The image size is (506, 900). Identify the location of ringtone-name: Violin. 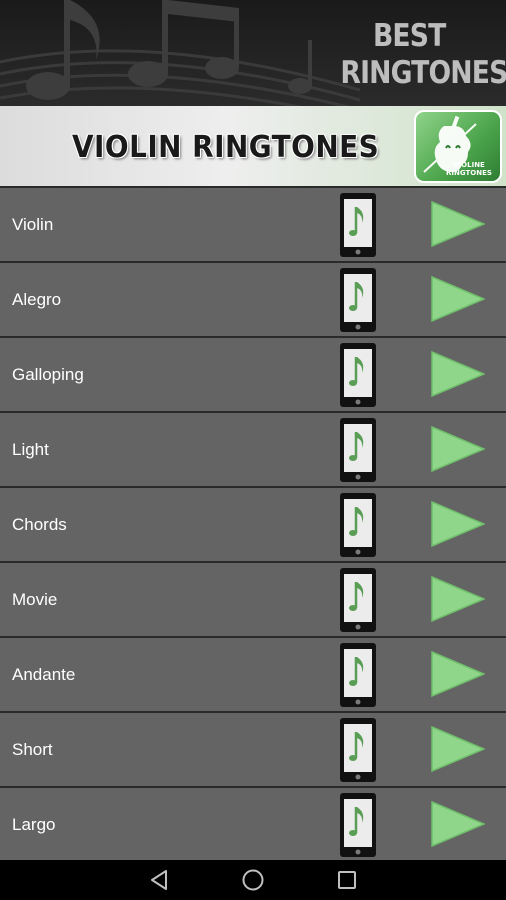
(33, 224).